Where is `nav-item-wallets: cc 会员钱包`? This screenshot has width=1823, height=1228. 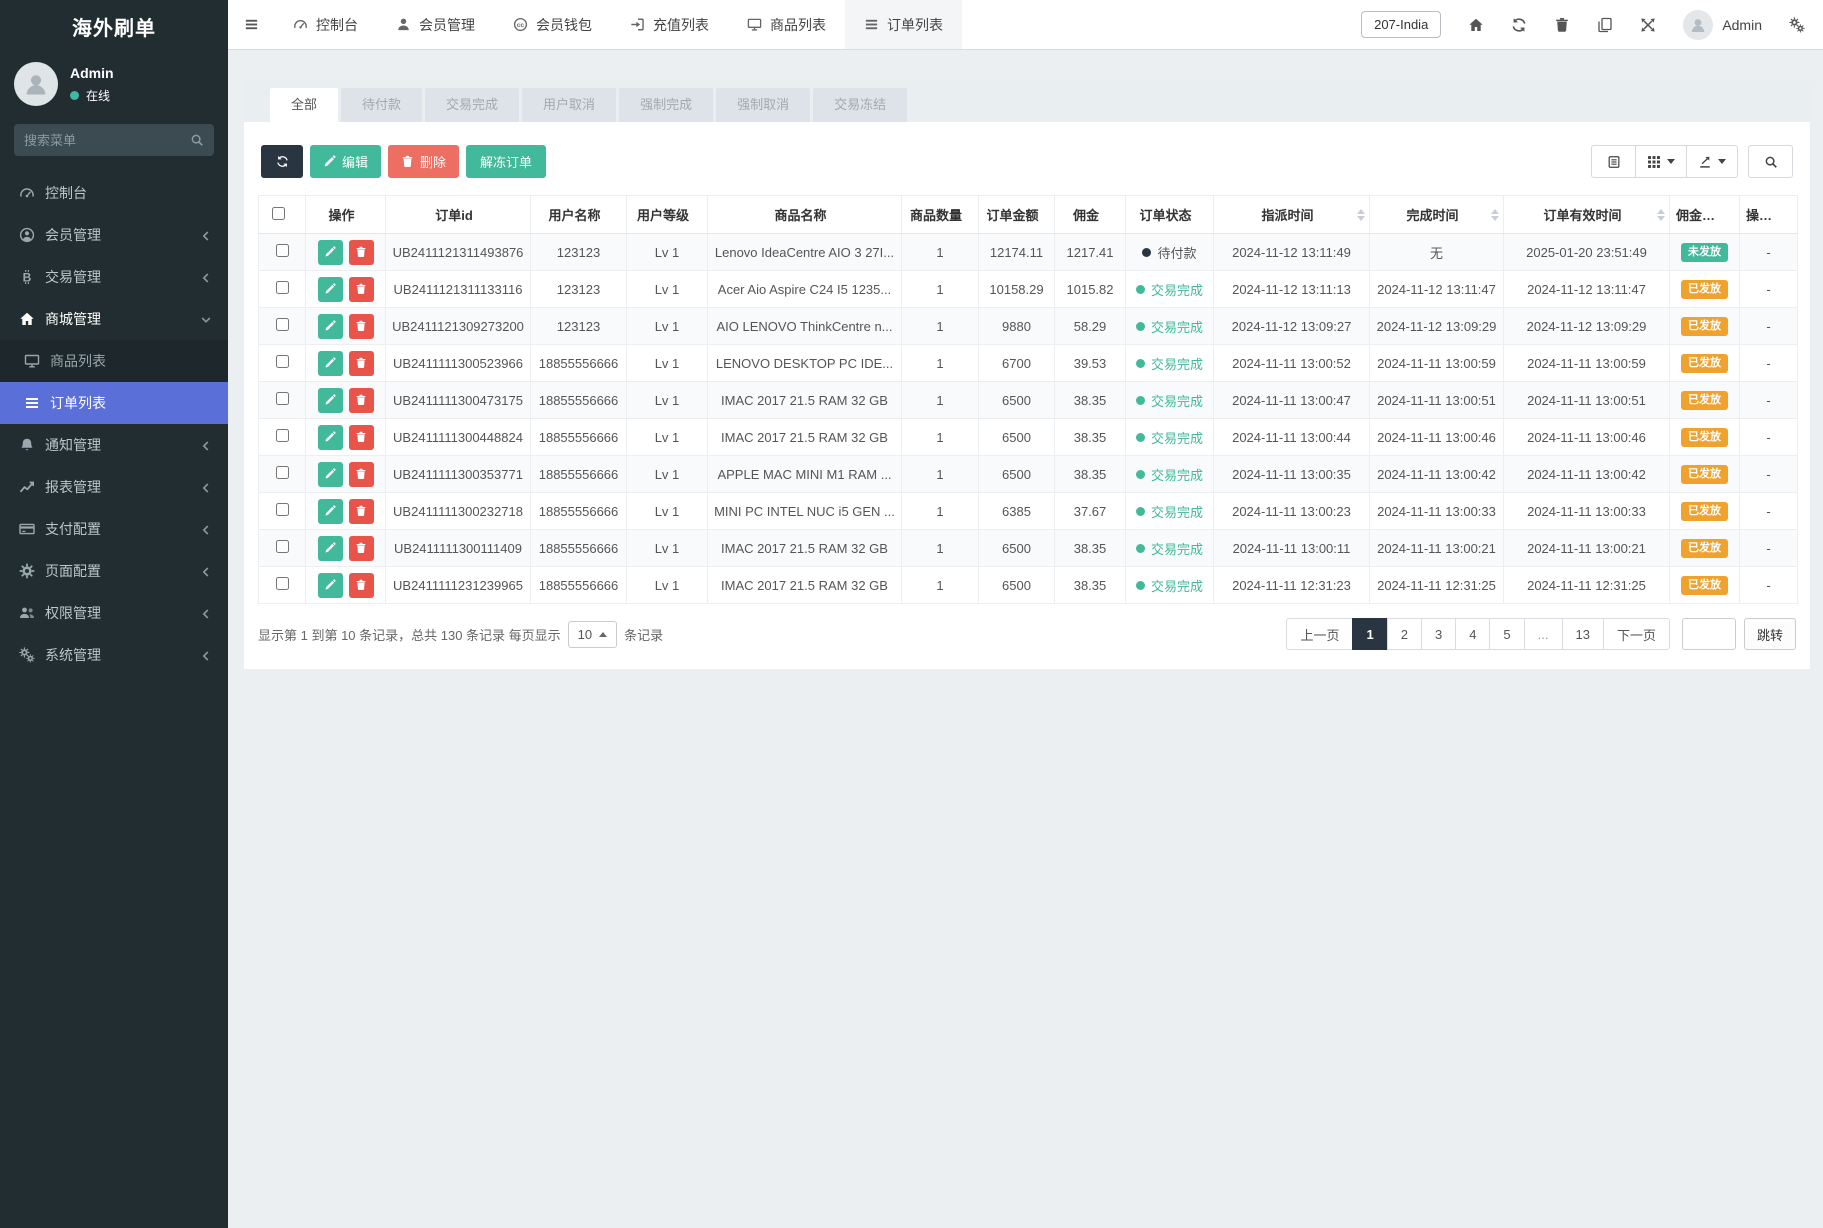 nav-item-wallets: cc 会员钱包 is located at coordinates (552, 24).